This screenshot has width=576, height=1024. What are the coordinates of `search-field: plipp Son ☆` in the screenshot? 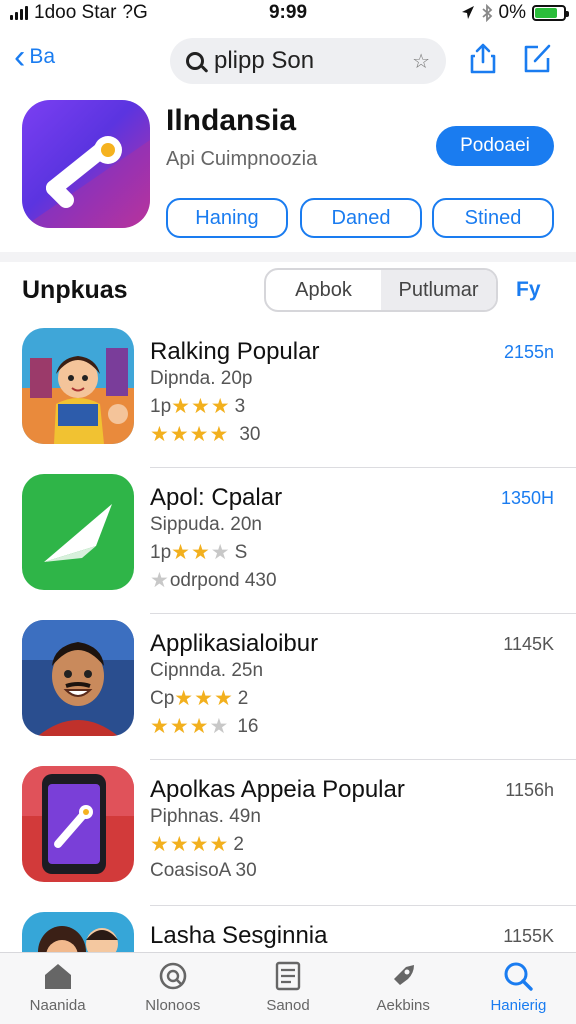 It's located at (308, 61).